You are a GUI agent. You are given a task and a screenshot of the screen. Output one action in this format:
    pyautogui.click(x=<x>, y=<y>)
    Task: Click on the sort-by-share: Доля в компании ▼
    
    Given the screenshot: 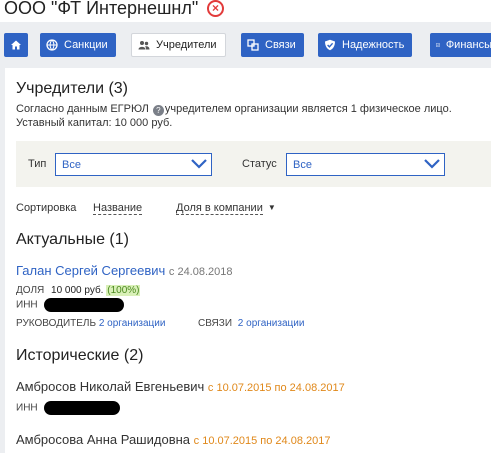 What is the action you would take?
    pyautogui.click(x=226, y=208)
    